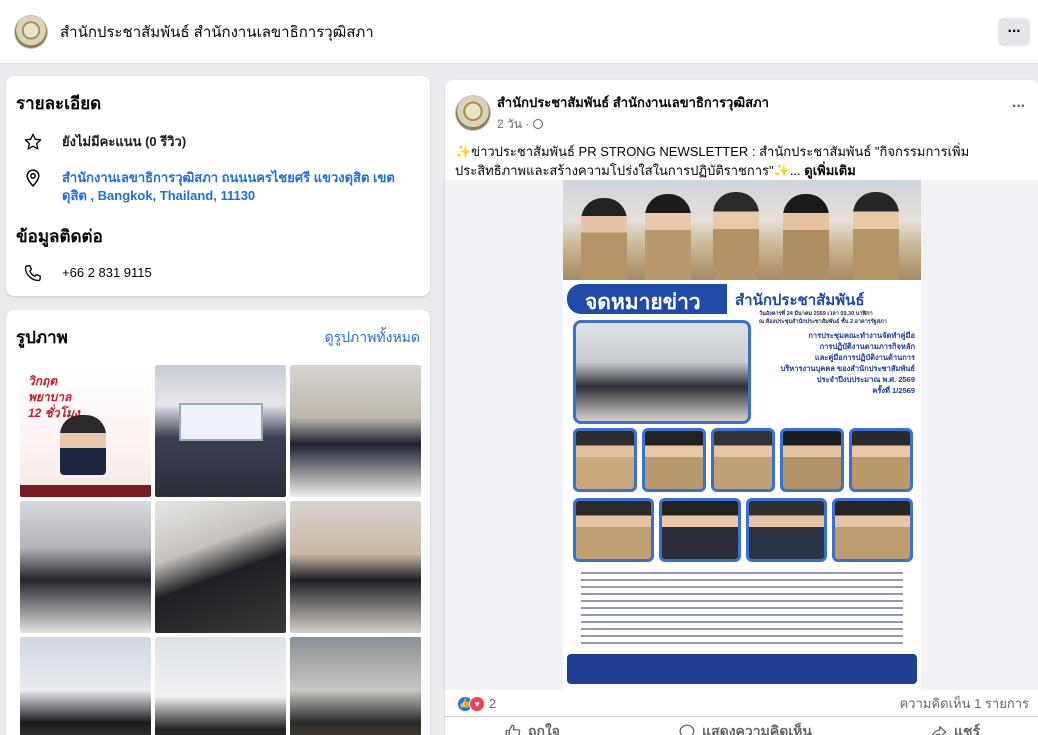 Image resolution: width=1038 pixels, height=735 pixels. I want to click on projection-screen, so click(221, 422).